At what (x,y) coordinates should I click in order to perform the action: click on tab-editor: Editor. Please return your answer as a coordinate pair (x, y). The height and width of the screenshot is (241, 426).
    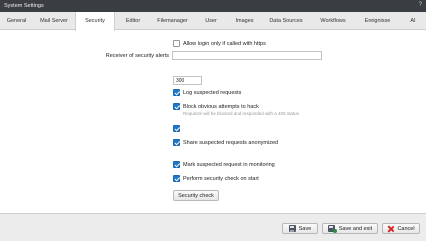
    Looking at the image, I should click on (133, 21).